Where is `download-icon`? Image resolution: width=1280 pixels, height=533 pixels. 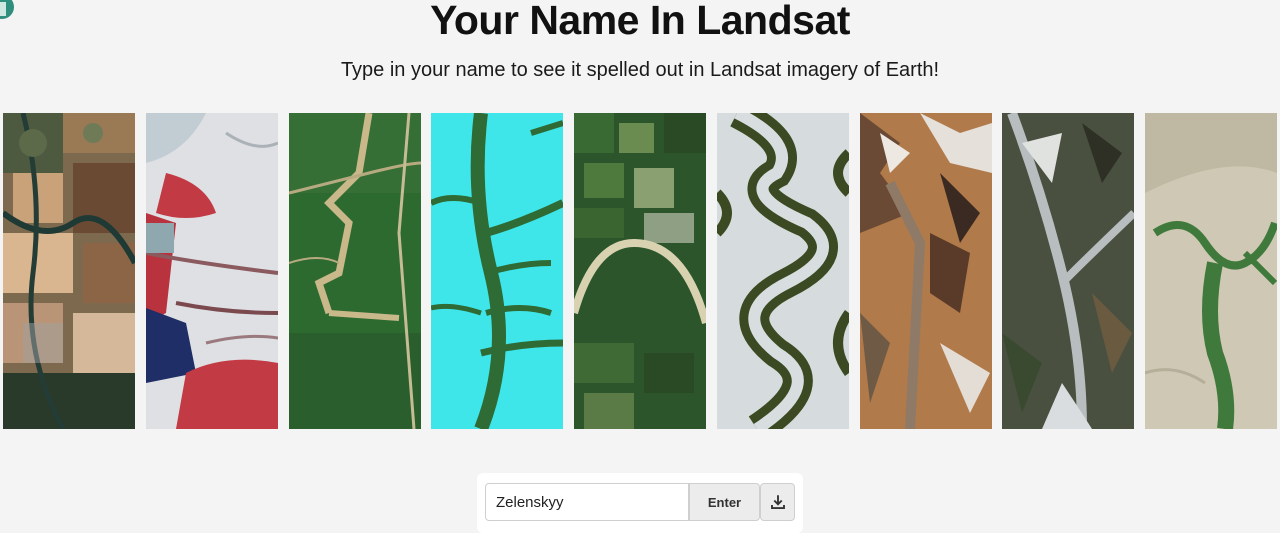
download-icon is located at coordinates (777, 502).